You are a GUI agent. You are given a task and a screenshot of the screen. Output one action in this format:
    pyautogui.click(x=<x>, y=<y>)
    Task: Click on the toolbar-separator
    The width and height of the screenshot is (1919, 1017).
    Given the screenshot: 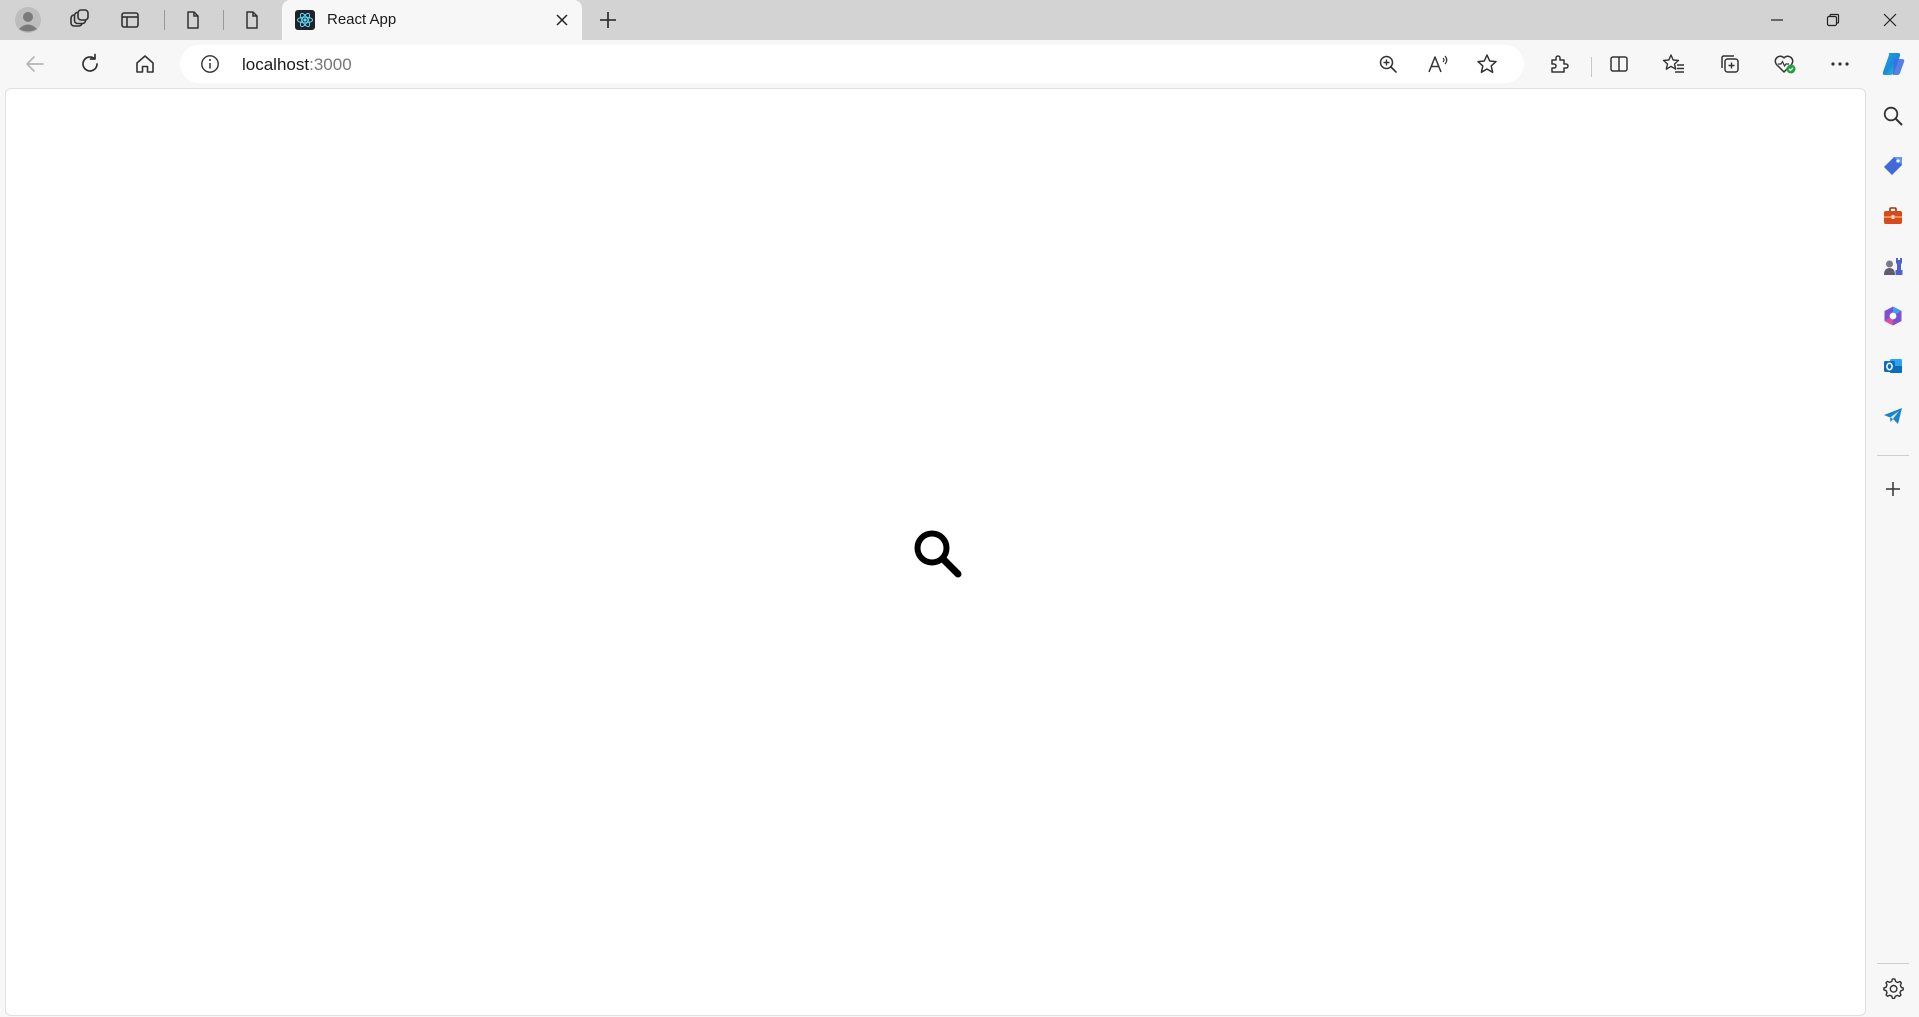 What is the action you would take?
    pyautogui.click(x=1591, y=67)
    